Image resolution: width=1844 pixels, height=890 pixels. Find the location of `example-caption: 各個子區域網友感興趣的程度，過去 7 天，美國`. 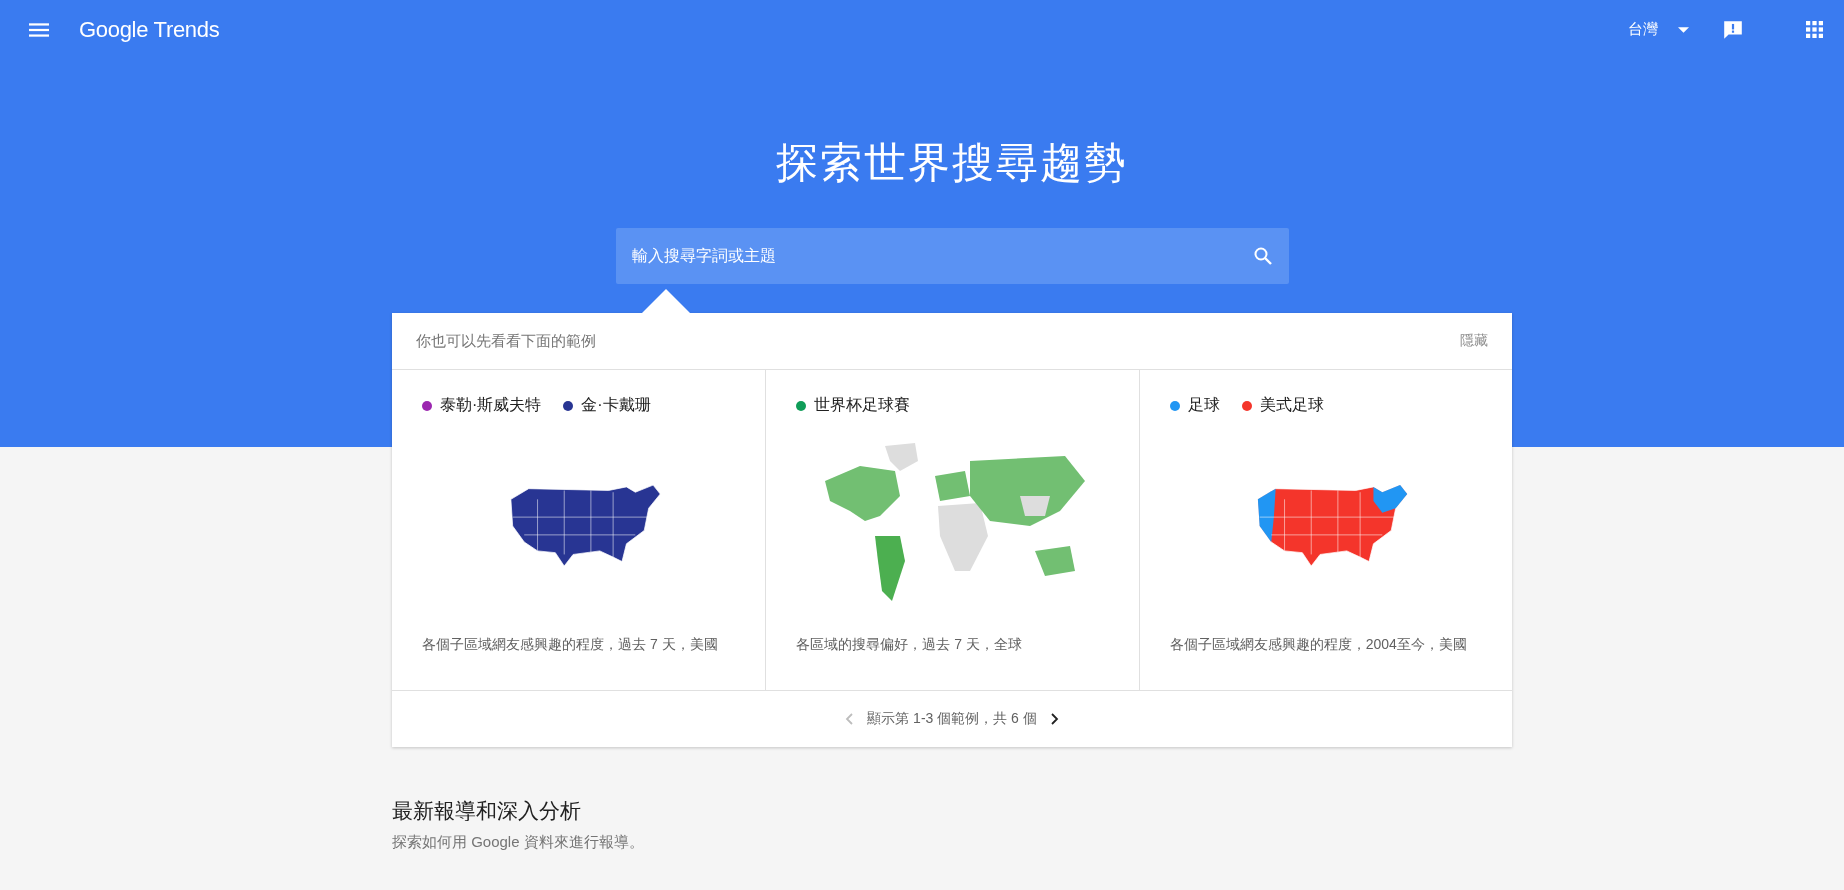

example-caption: 各個子區域網友感興趣的程度，過去 7 天，美國 is located at coordinates (570, 645).